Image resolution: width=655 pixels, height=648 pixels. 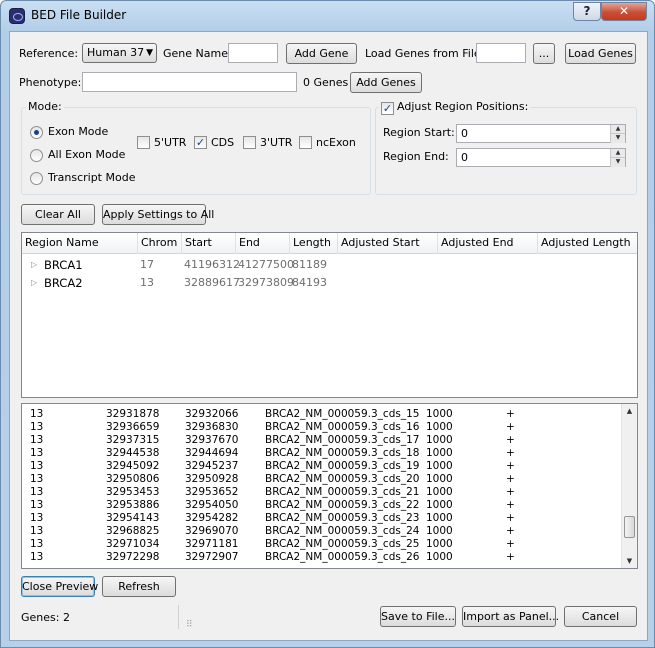 I want to click on transcript-mode-label: Transcript Mode, so click(x=91, y=178).